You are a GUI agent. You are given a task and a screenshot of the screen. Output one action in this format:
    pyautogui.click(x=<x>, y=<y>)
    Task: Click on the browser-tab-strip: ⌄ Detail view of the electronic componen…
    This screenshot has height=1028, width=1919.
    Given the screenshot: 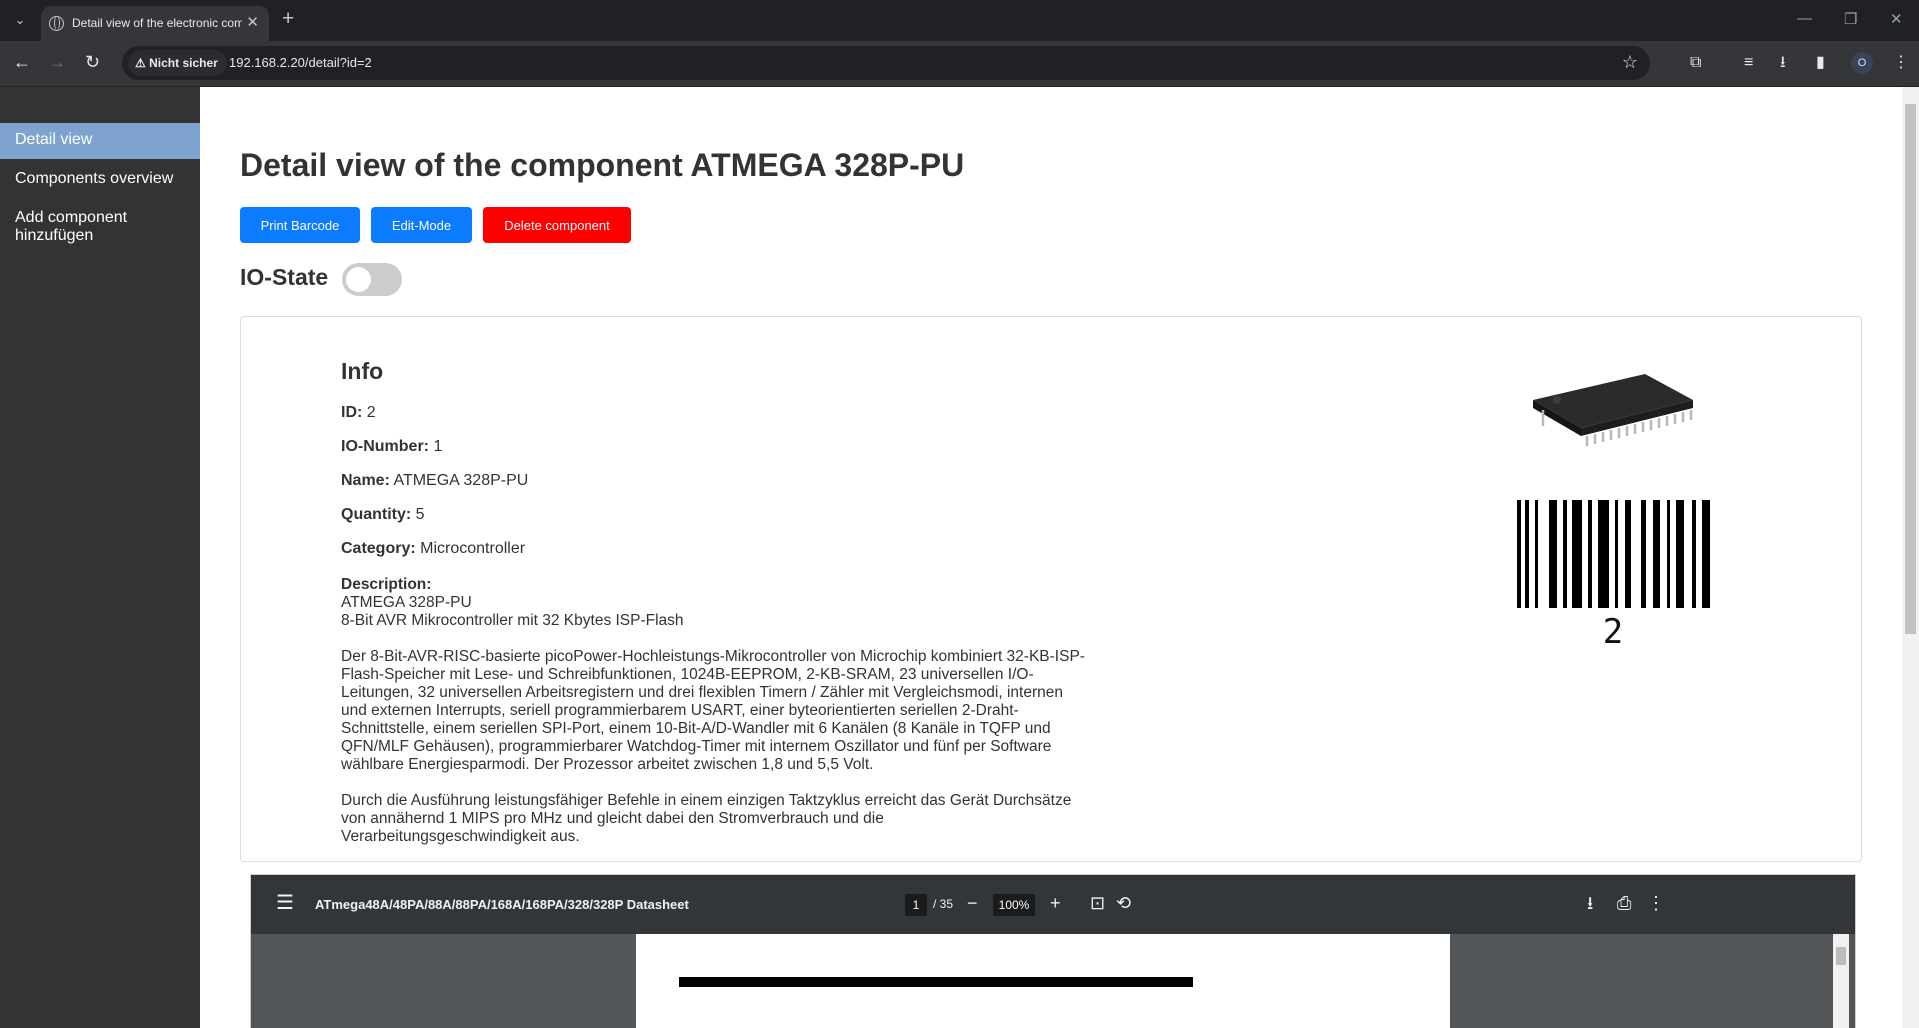 What is the action you would take?
    pyautogui.click(x=959, y=20)
    